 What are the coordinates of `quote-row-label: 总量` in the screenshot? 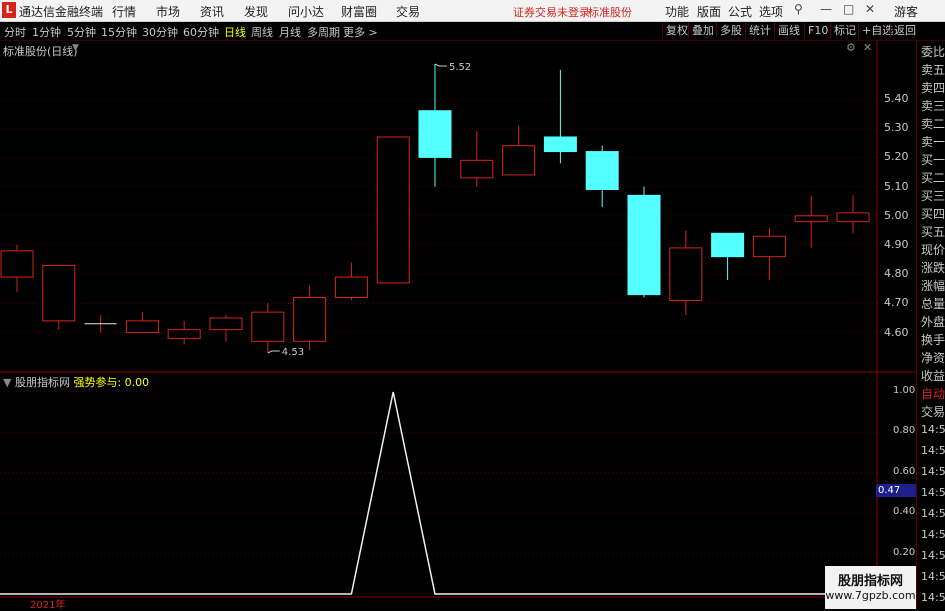 It's located at (933, 304).